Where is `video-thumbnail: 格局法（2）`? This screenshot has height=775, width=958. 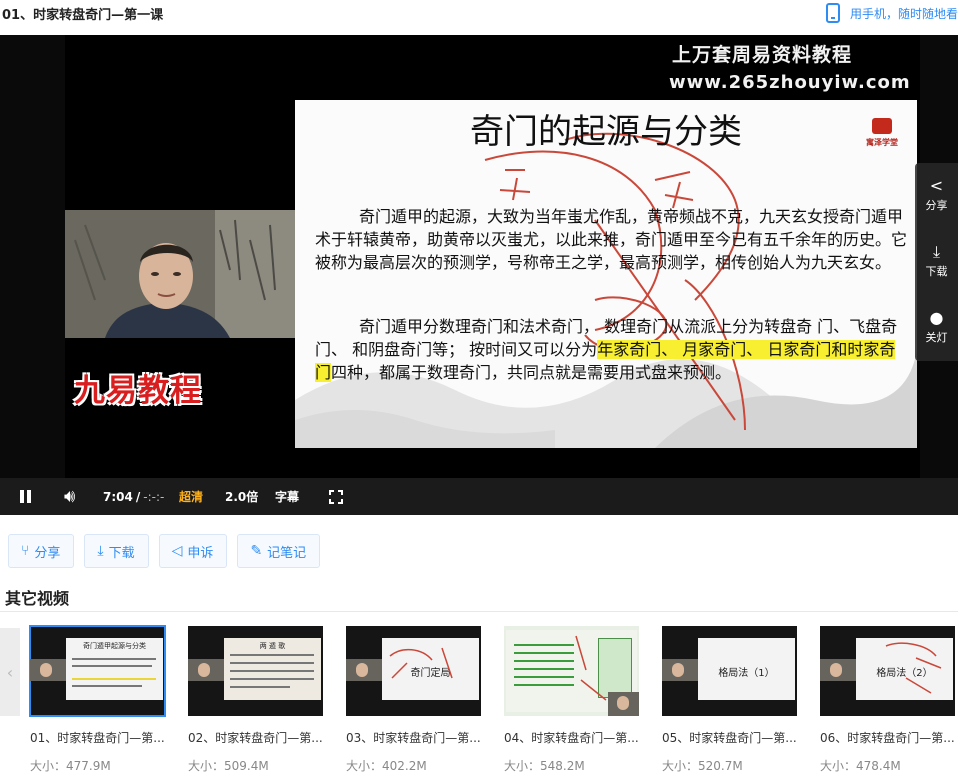
video-thumbnail: 格局法（2） is located at coordinates (887, 671).